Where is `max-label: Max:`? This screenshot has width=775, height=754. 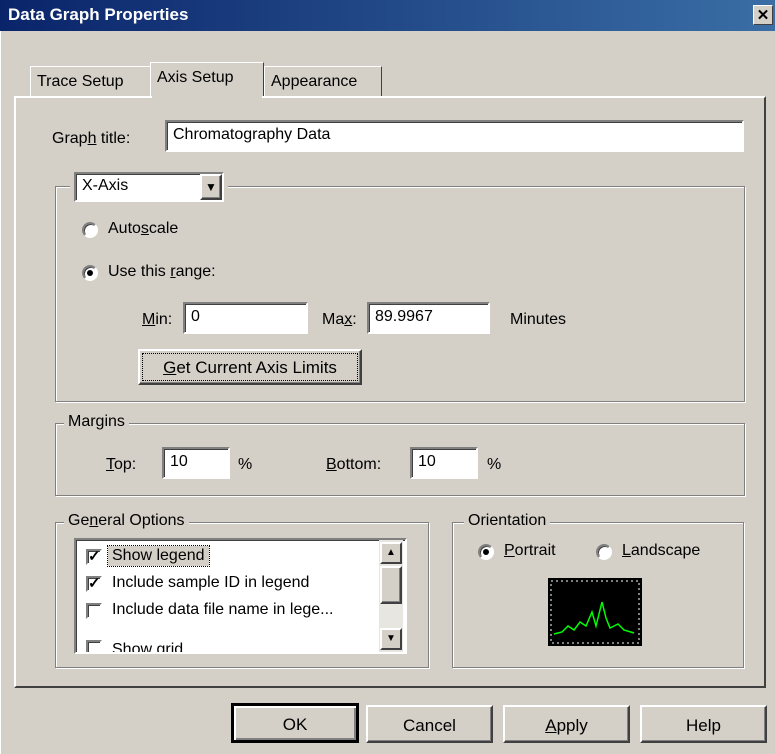 max-label: Max: is located at coordinates (339, 319).